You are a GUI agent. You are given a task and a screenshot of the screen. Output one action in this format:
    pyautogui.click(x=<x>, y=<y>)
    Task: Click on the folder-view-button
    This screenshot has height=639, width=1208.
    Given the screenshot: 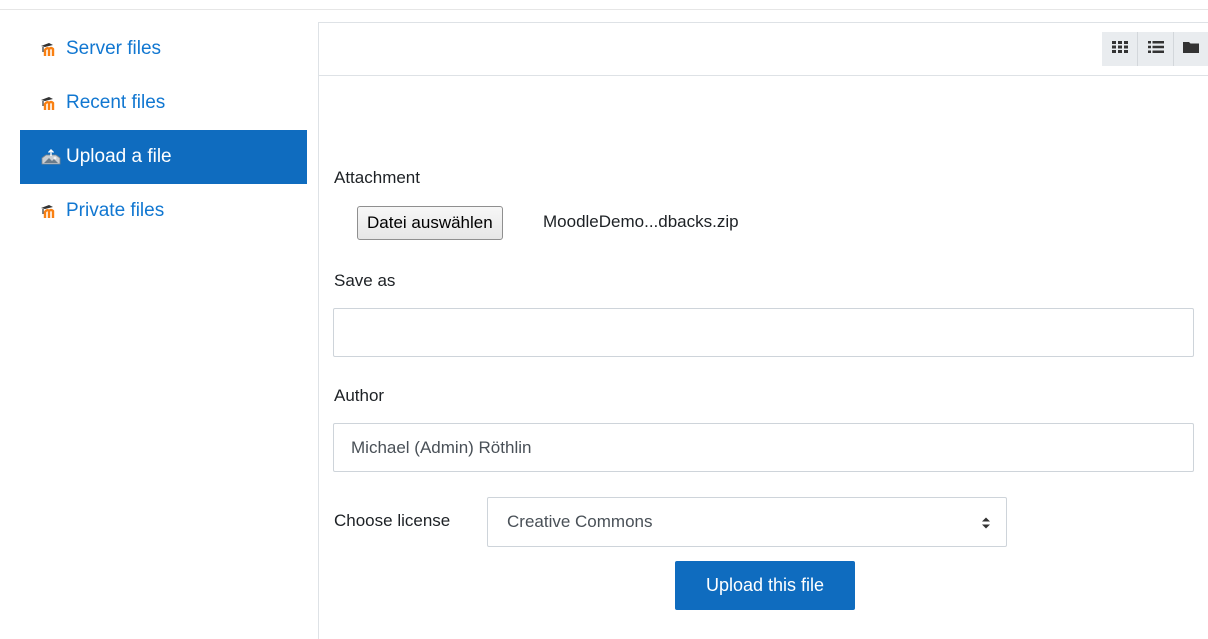 What is the action you would take?
    pyautogui.click(x=1191, y=49)
    